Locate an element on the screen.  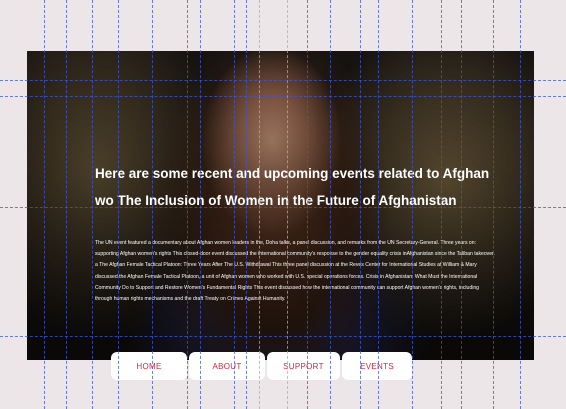
nav-about-button: ABOUT is located at coordinates (227, 366).